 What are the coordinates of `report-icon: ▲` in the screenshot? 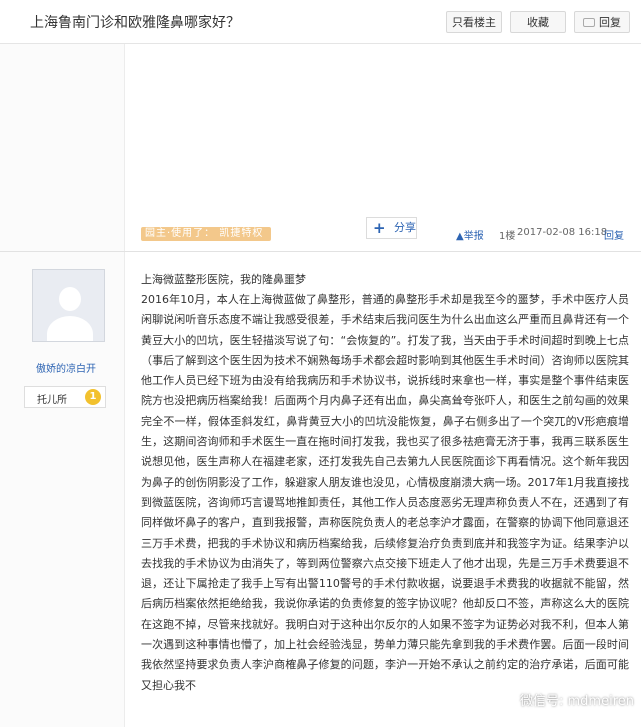 It's located at (460, 236).